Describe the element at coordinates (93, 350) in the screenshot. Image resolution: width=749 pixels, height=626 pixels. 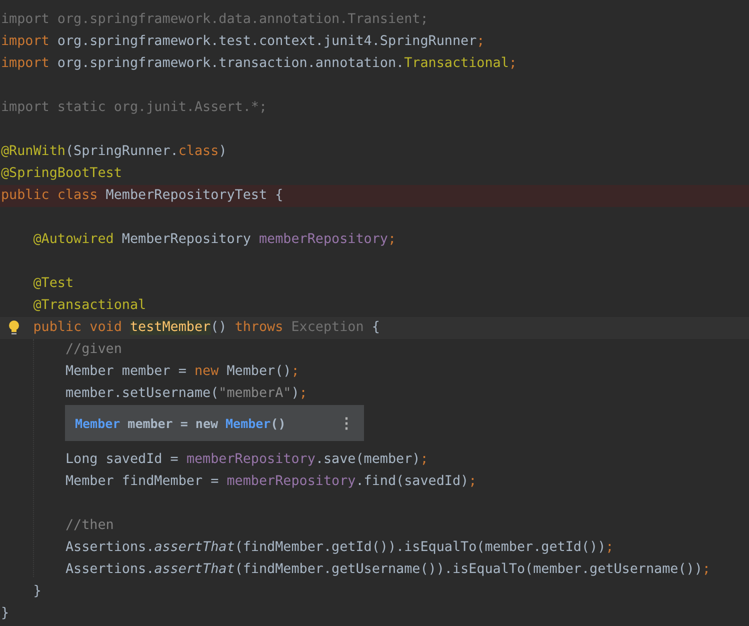
I see `code-line: //given` at that location.